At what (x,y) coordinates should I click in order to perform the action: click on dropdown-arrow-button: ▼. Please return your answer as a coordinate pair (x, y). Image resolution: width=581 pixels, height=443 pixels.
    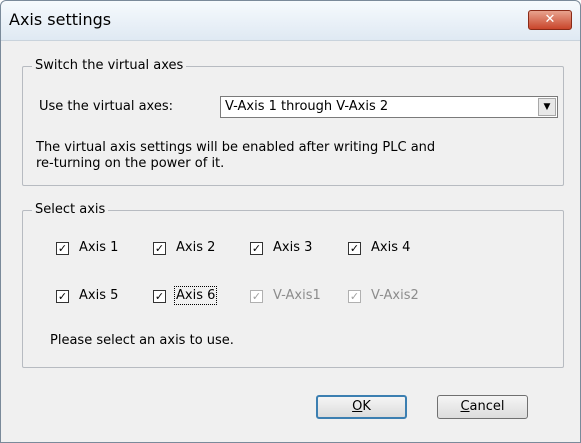
    Looking at the image, I should click on (547, 107).